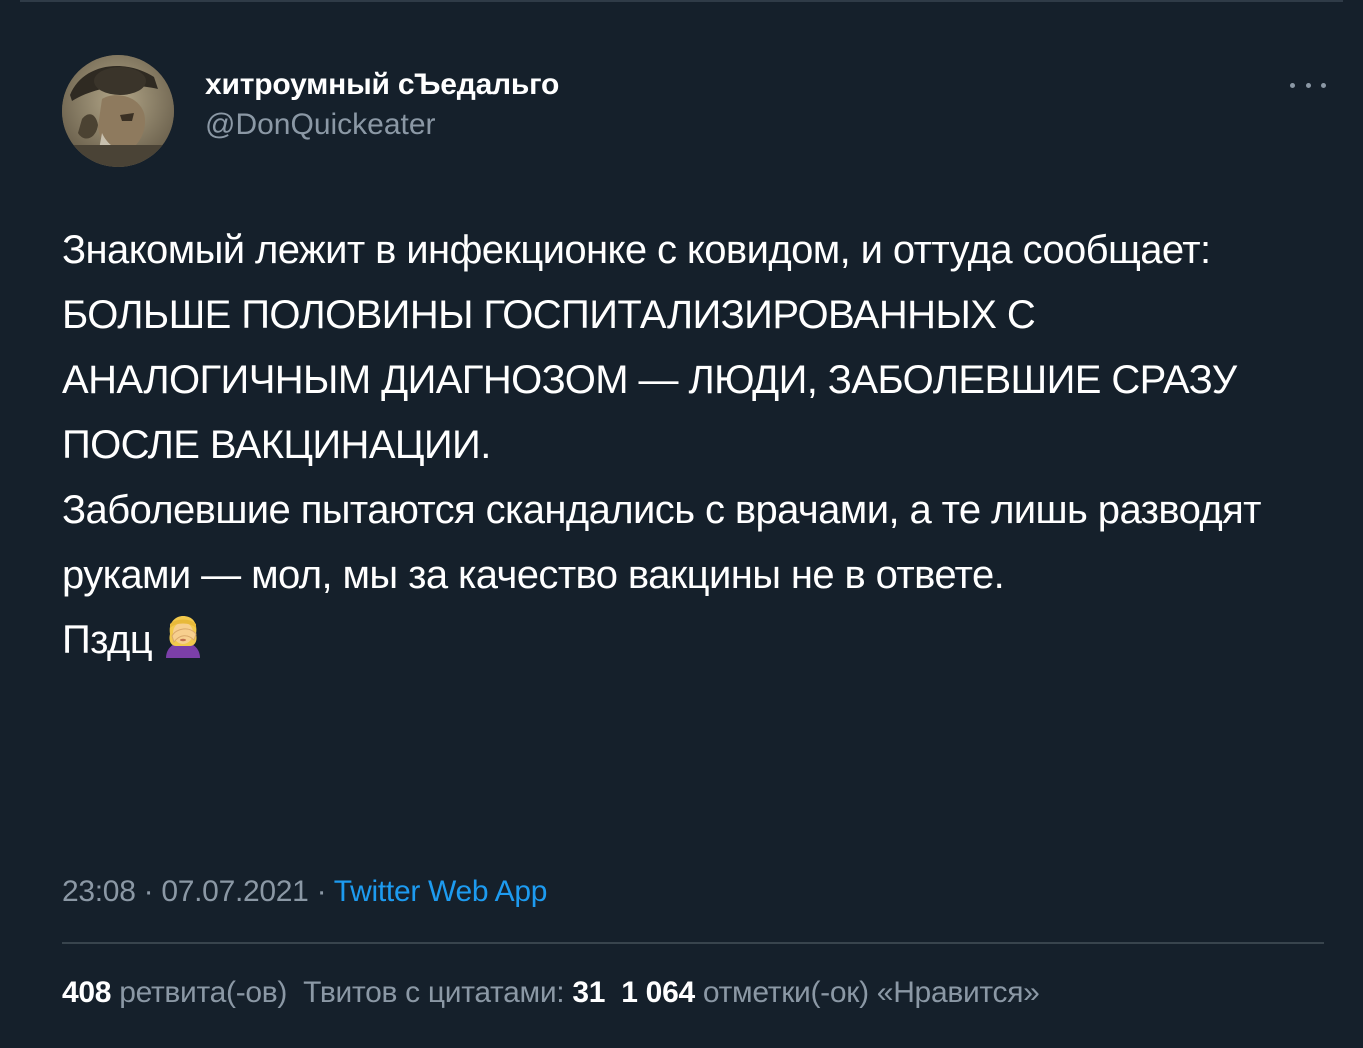  I want to click on quotes-label: Твитов с цитатами:, so click(434, 992).